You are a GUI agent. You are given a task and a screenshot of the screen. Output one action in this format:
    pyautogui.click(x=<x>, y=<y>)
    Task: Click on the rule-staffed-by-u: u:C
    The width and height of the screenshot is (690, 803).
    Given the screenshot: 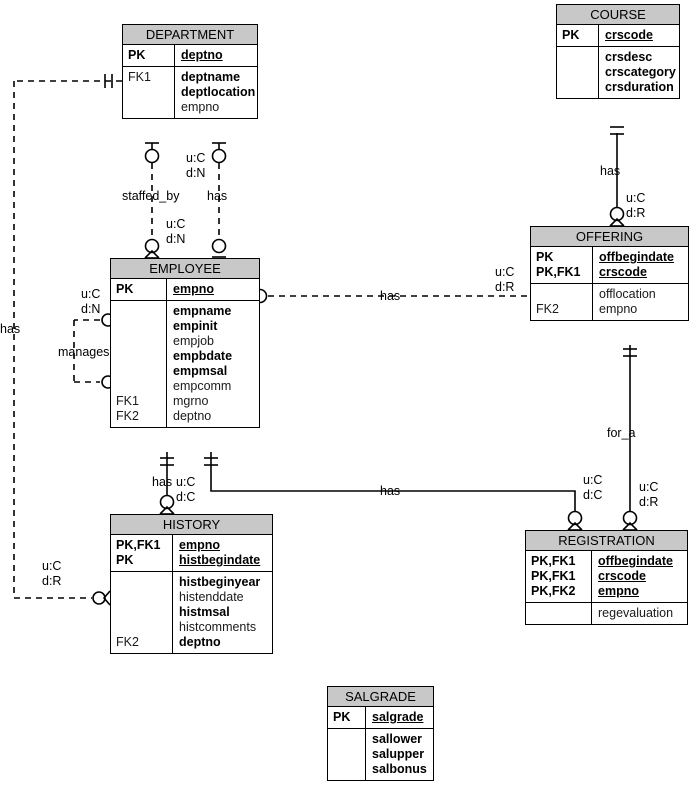 What is the action you would take?
    pyautogui.click(x=176, y=224)
    